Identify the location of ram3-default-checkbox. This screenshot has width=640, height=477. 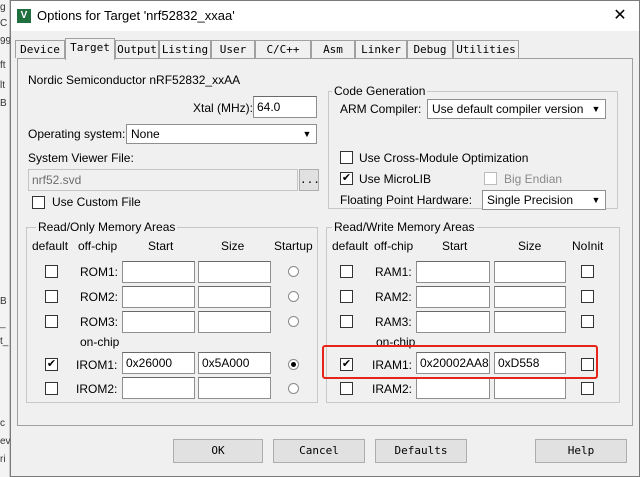
(346, 321).